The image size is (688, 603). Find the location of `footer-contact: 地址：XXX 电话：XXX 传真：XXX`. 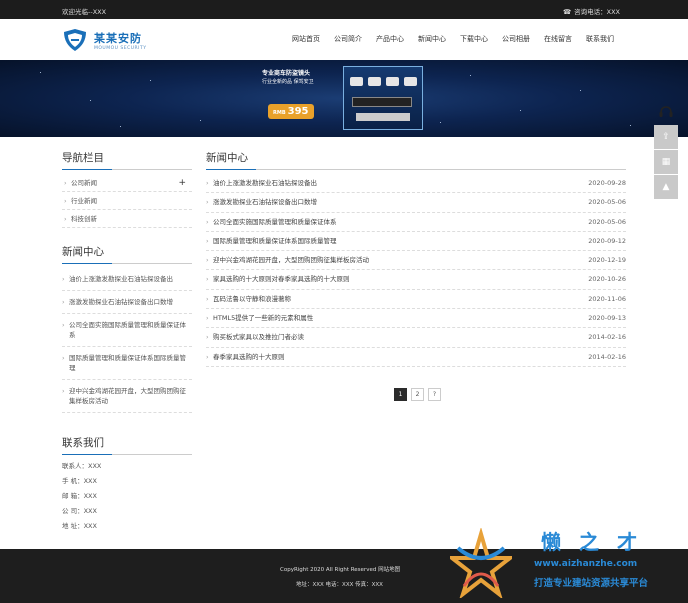

footer-contact: 地址：XXX 电话：XXX 传真：XXX is located at coordinates (339, 585).